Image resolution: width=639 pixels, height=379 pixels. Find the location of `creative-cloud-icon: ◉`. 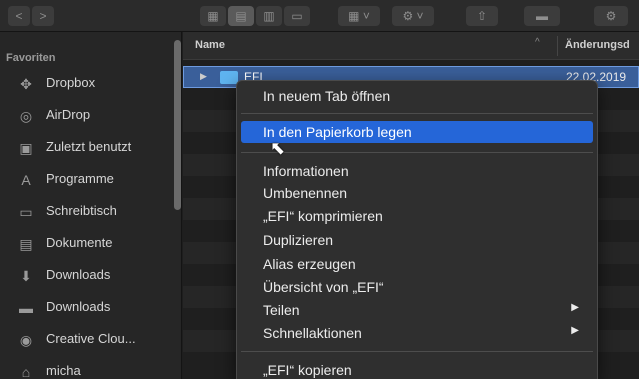

creative-cloud-icon: ◉ is located at coordinates (26, 340).